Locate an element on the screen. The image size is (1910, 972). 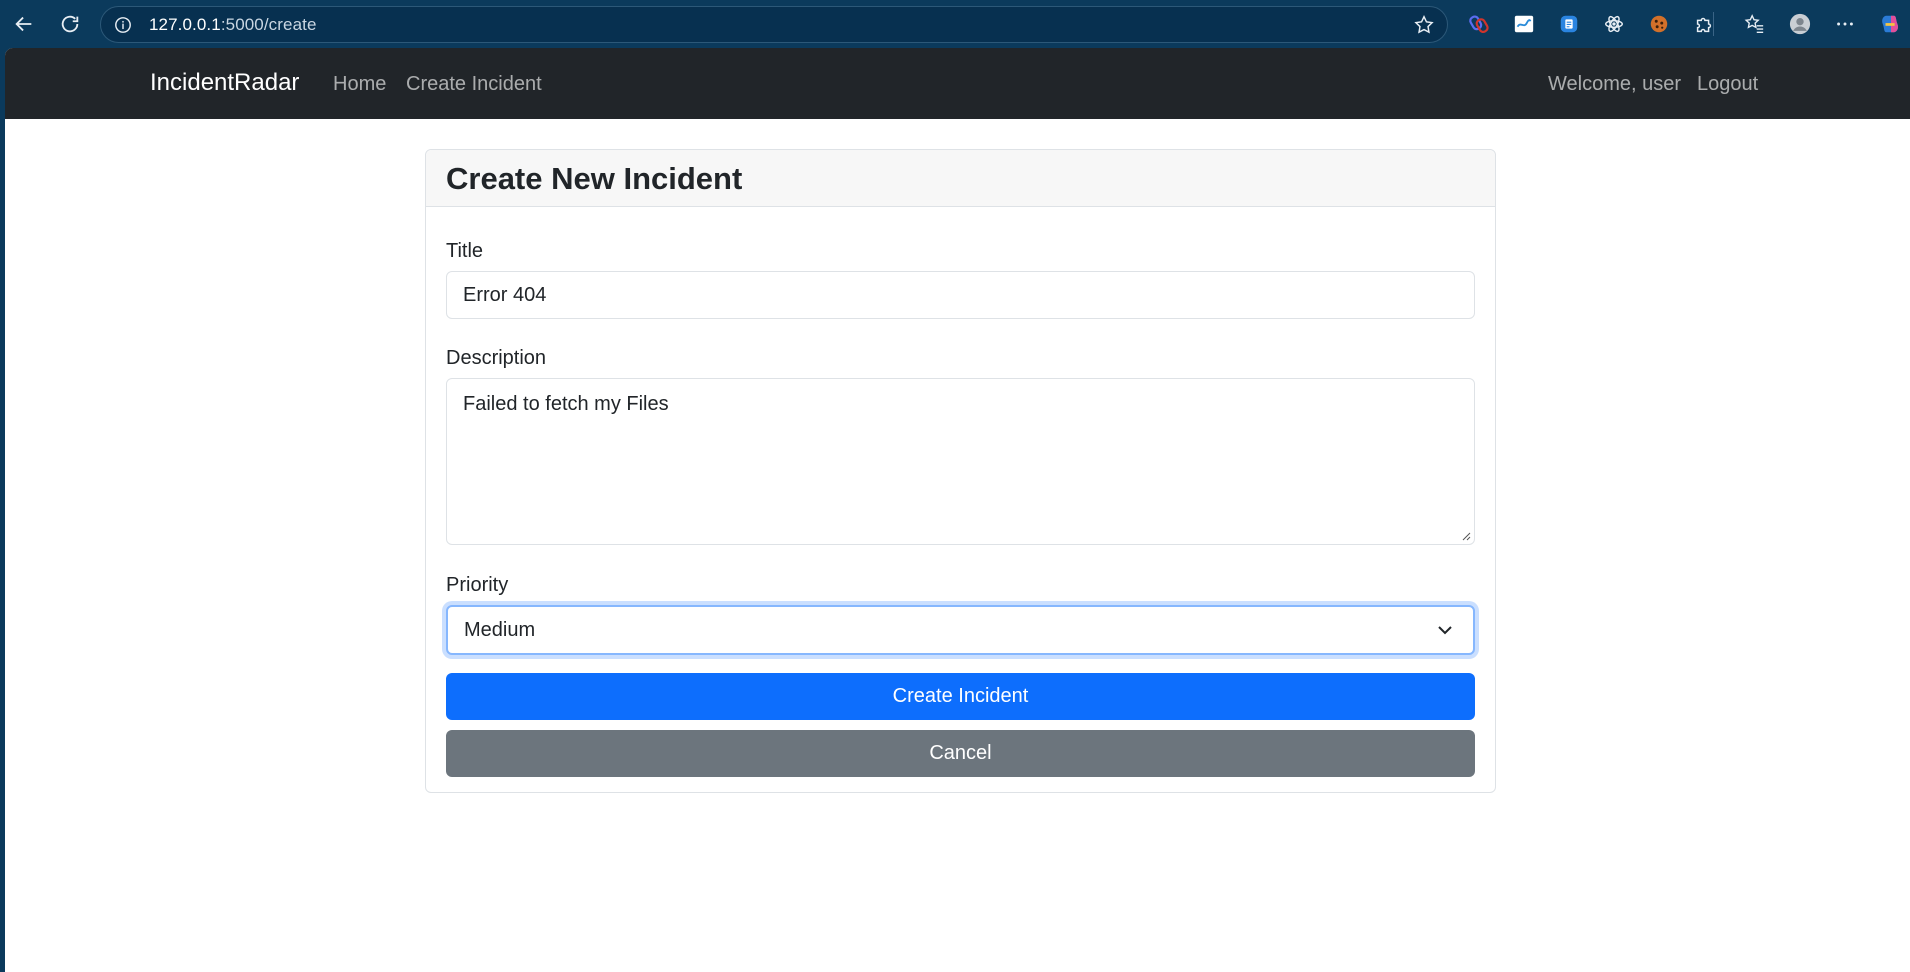
resize-handle-icon is located at coordinates (1466, 536).